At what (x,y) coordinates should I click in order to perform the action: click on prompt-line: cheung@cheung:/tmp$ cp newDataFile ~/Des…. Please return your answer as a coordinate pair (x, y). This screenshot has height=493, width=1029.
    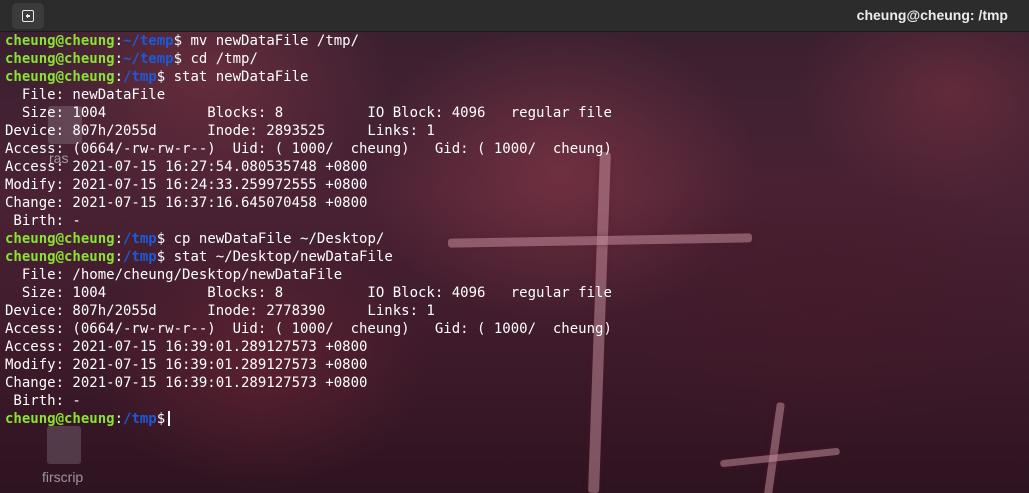
    Looking at the image, I should click on (515, 239).